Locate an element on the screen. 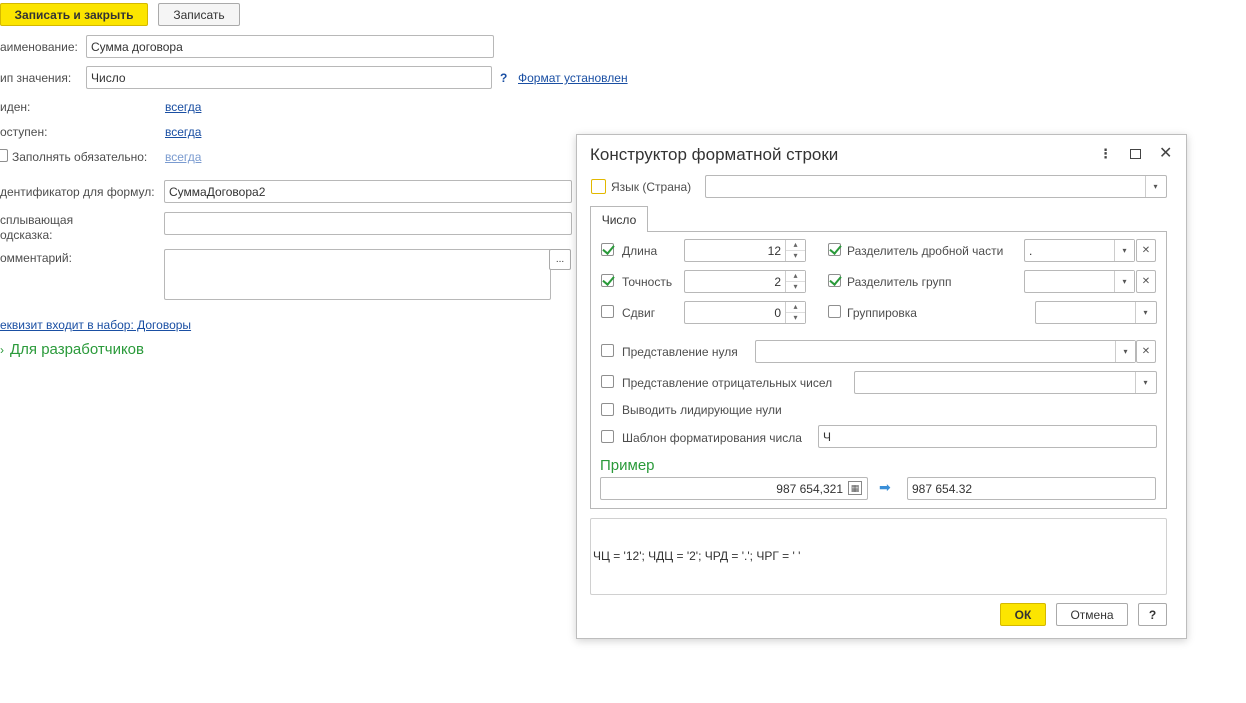 The height and width of the screenshot is (703, 1246). zero-select is located at coordinates (945, 351).